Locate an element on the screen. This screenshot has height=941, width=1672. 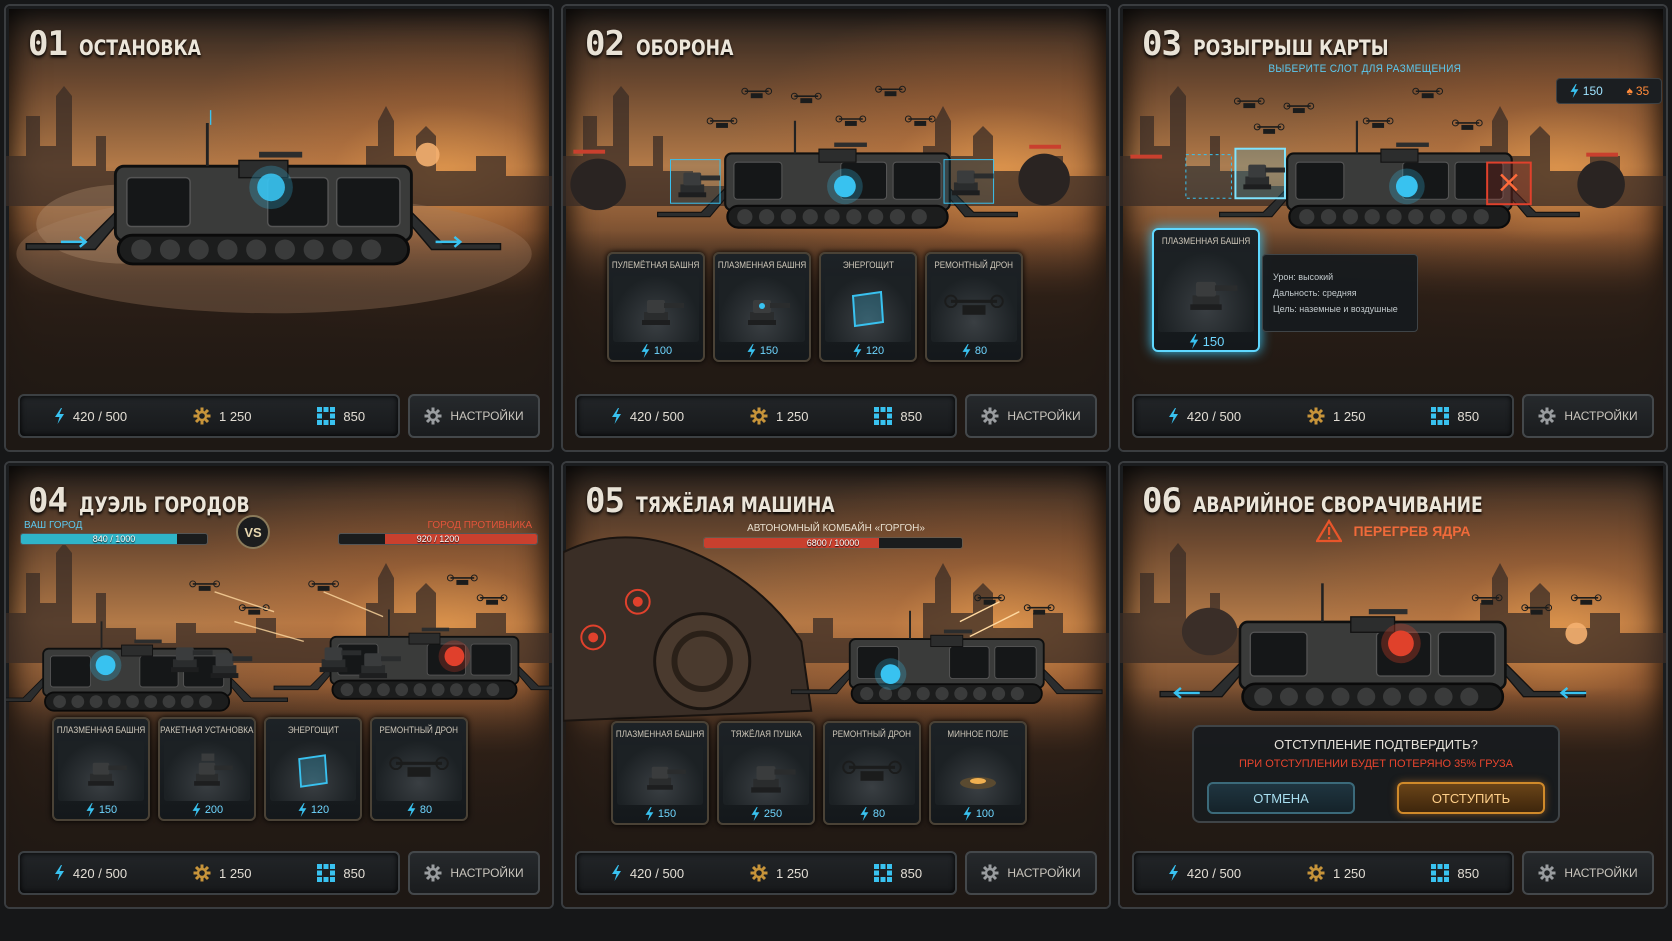
card-name: РЕМОНТНЫЙ ДРОН is located at coordinates (974, 265).